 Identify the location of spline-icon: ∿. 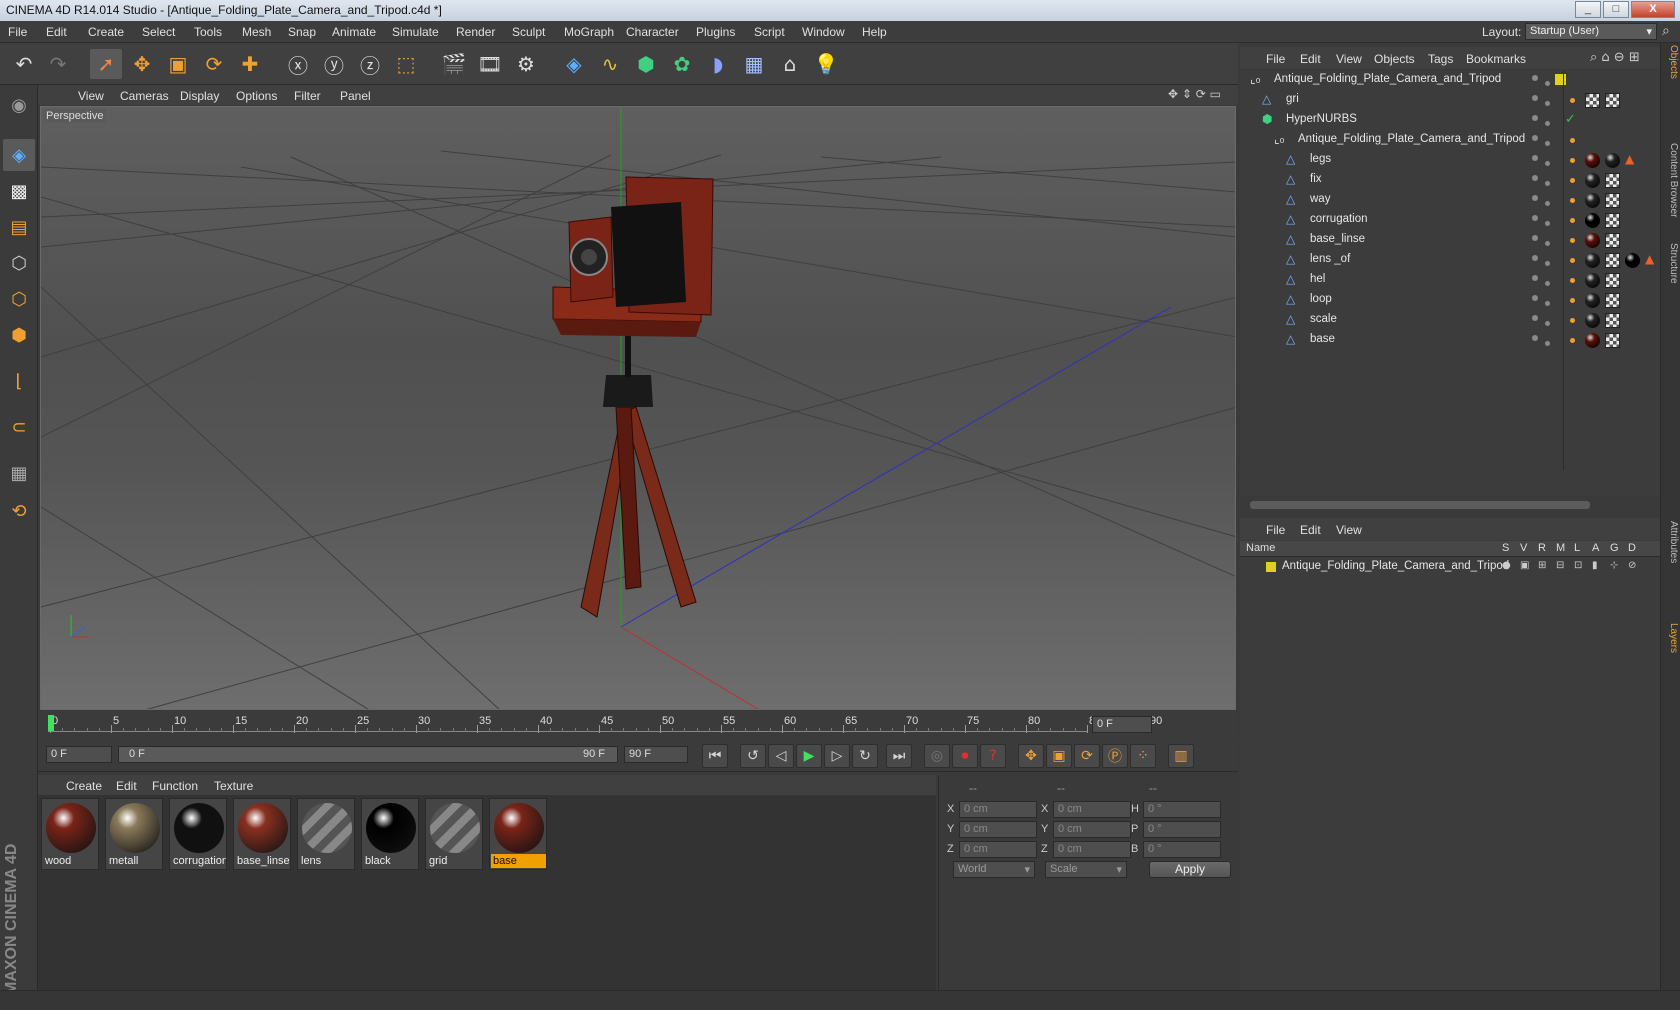
(610, 64).